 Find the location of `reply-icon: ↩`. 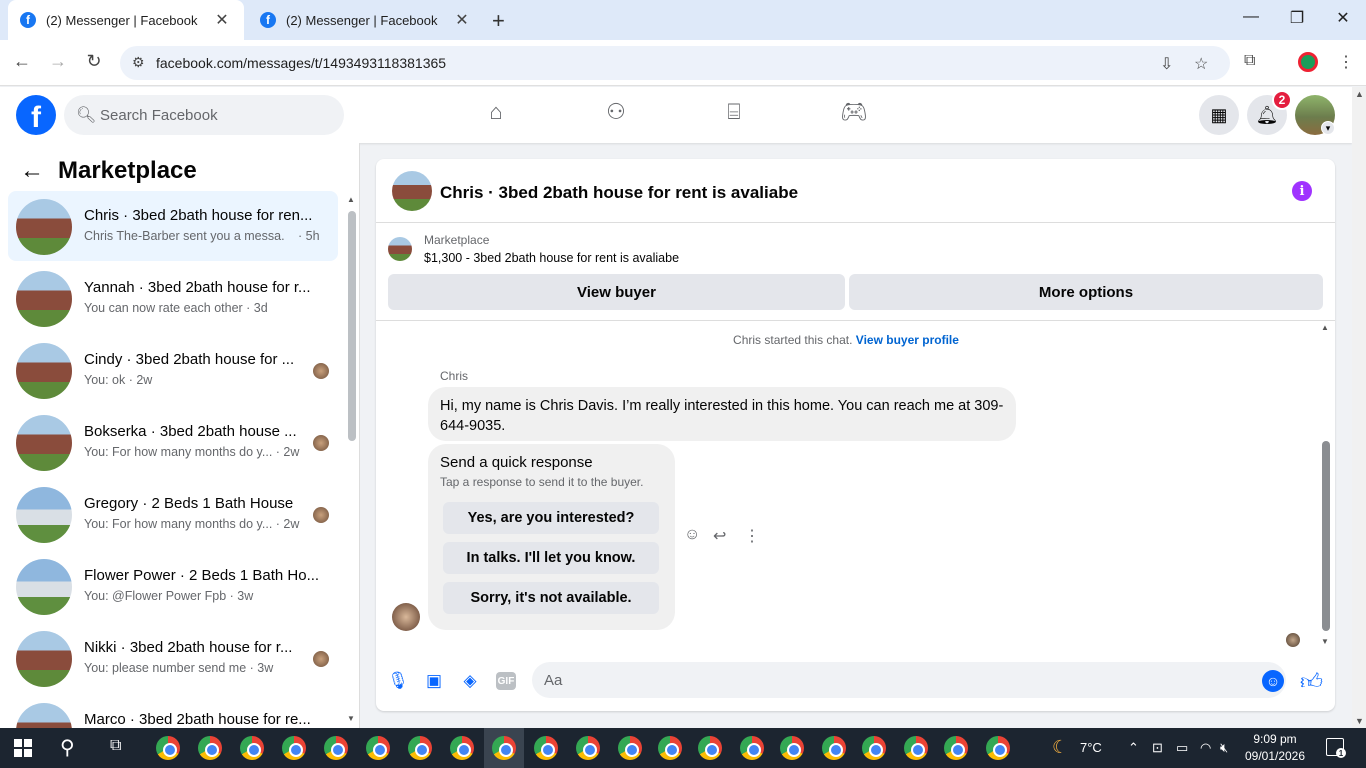

reply-icon: ↩ is located at coordinates (719, 536).